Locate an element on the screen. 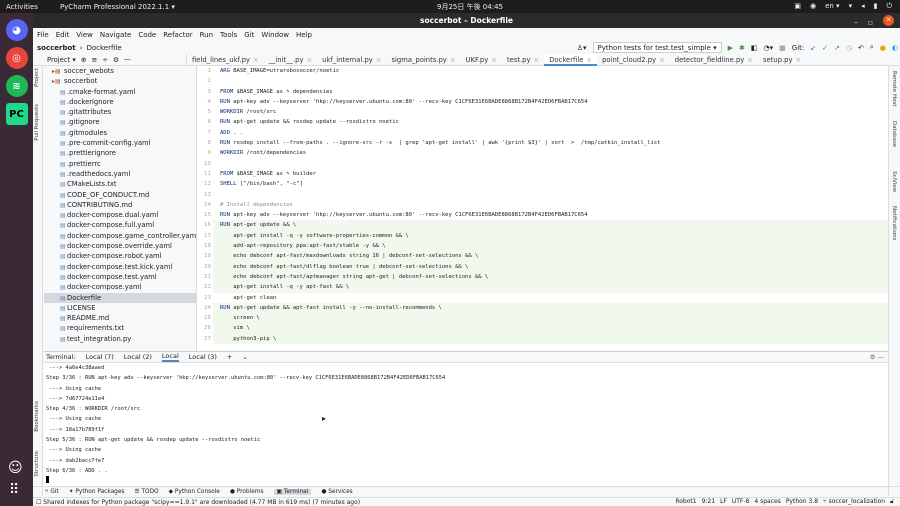 This screenshot has width=900, height=506. terminal-tab-local: Local is located at coordinates (170, 357).